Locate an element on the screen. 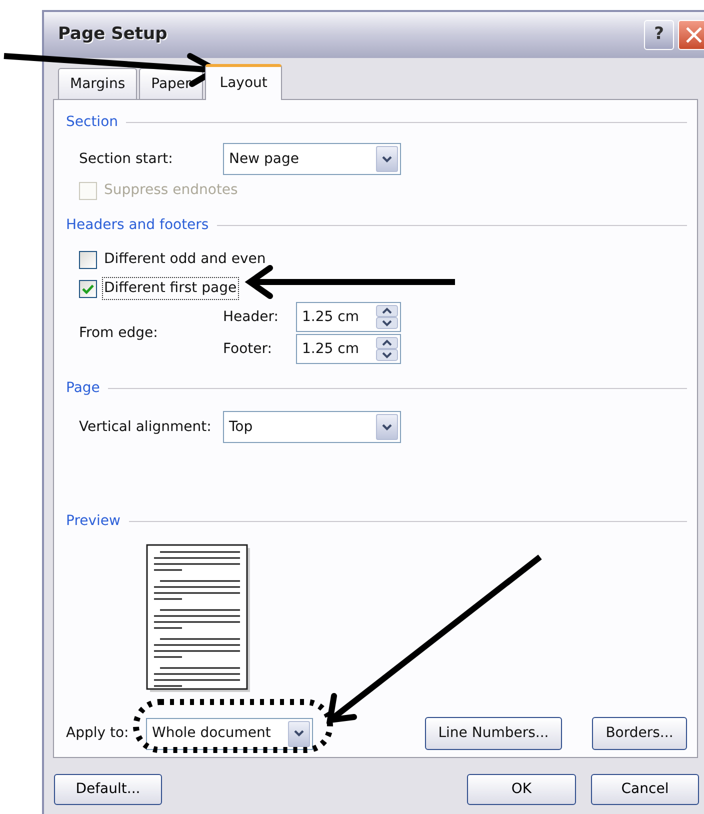  tab: Layout is located at coordinates (243, 82).